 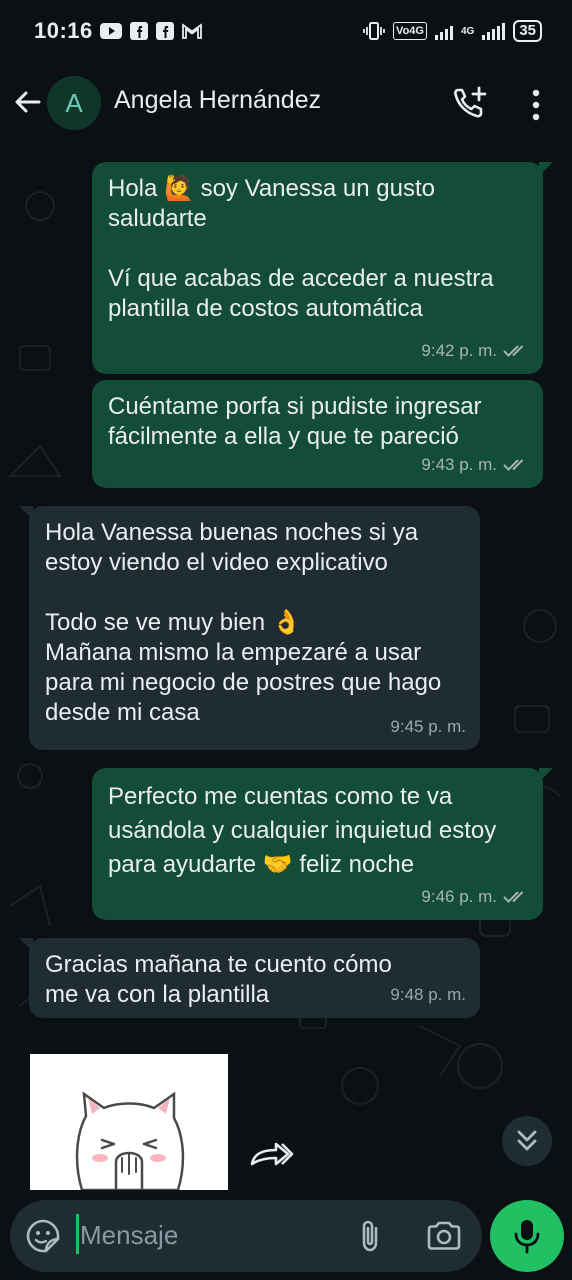 I want to click on scroll-down-icon, so click(x=527, y=1140).